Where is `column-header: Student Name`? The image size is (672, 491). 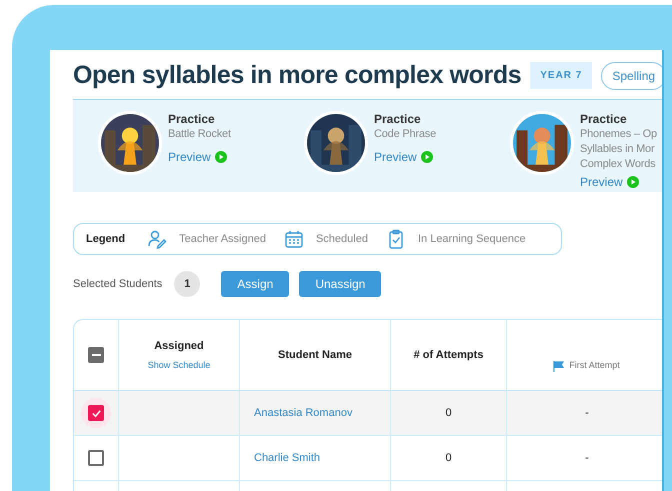
column-header: Student Name is located at coordinates (315, 355).